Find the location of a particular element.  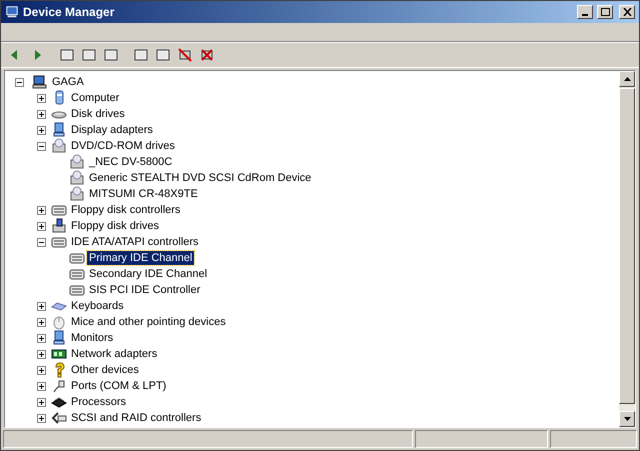

tree-item: Computer is located at coordinates (95, 98).